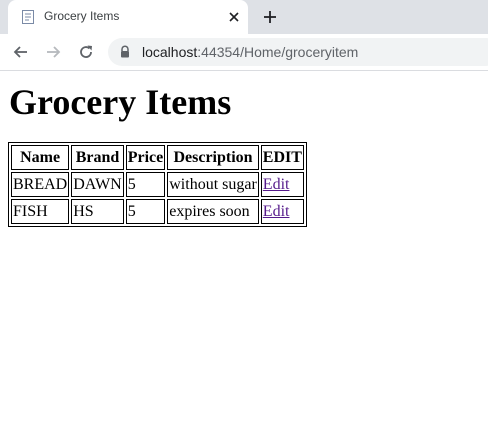 This screenshot has height=421, width=488. Describe the element at coordinates (213, 157) in the screenshot. I see `column-header-description: Description` at that location.